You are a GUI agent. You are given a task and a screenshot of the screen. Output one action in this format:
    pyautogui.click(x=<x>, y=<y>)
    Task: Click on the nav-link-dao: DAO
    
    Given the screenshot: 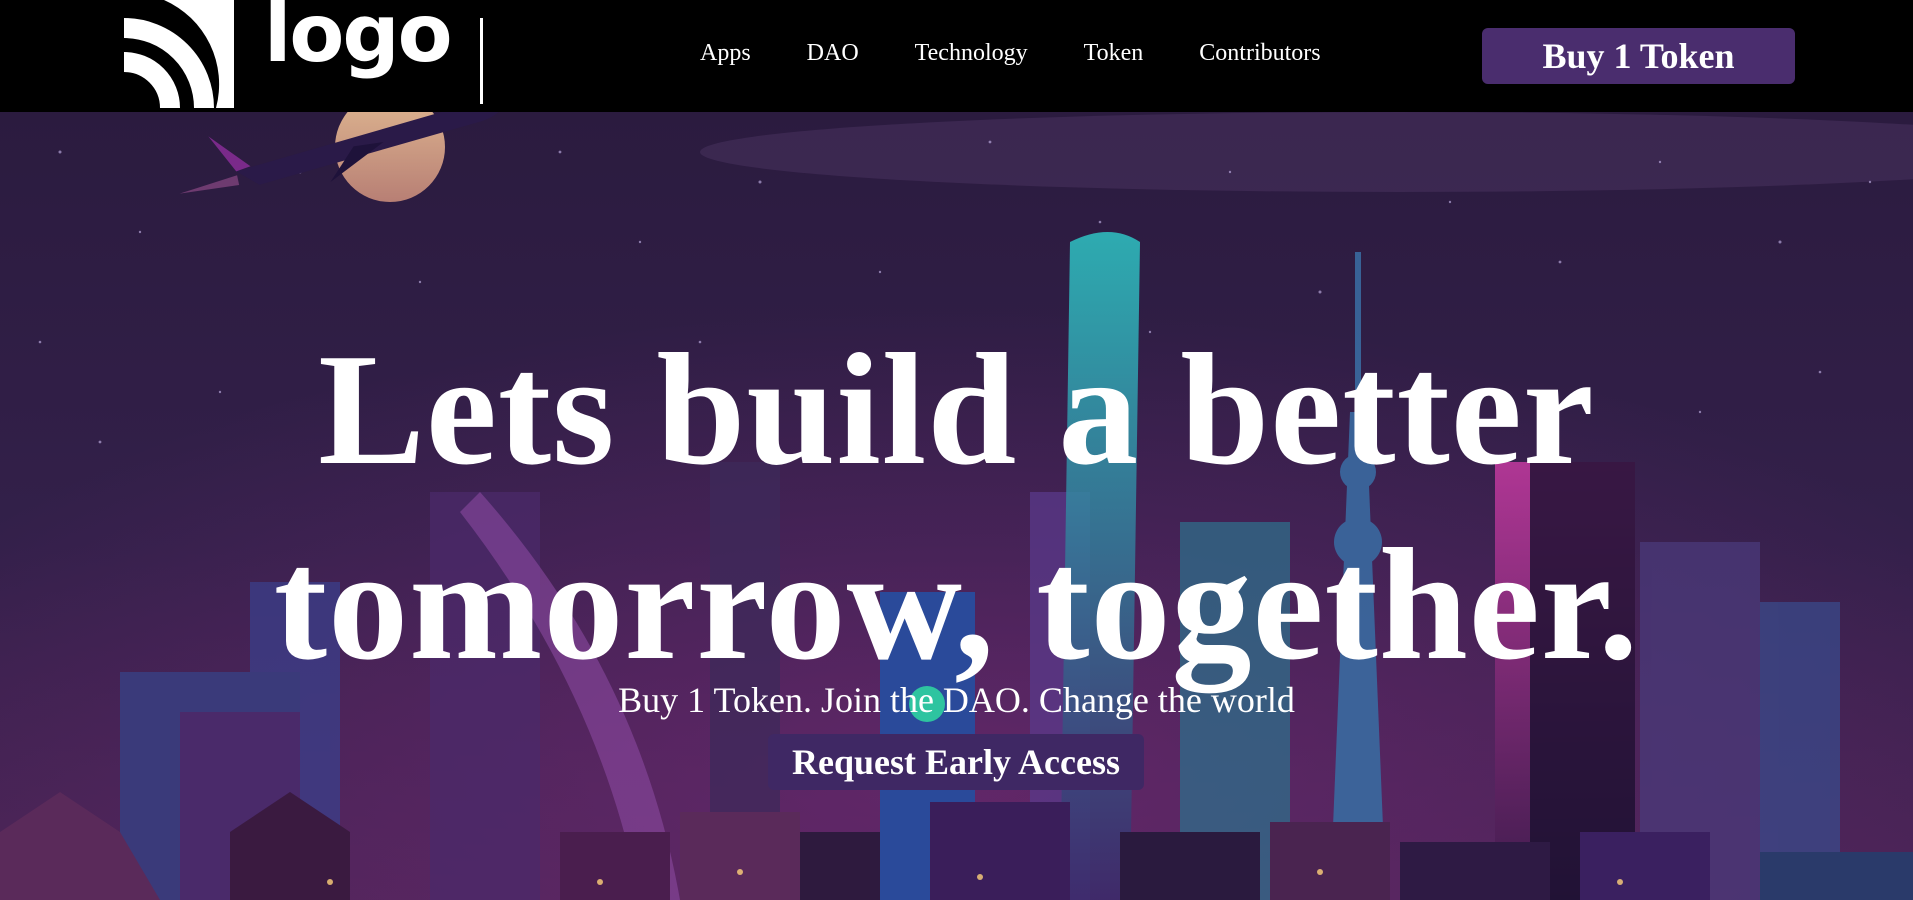 What is the action you would take?
    pyautogui.click(x=833, y=53)
    